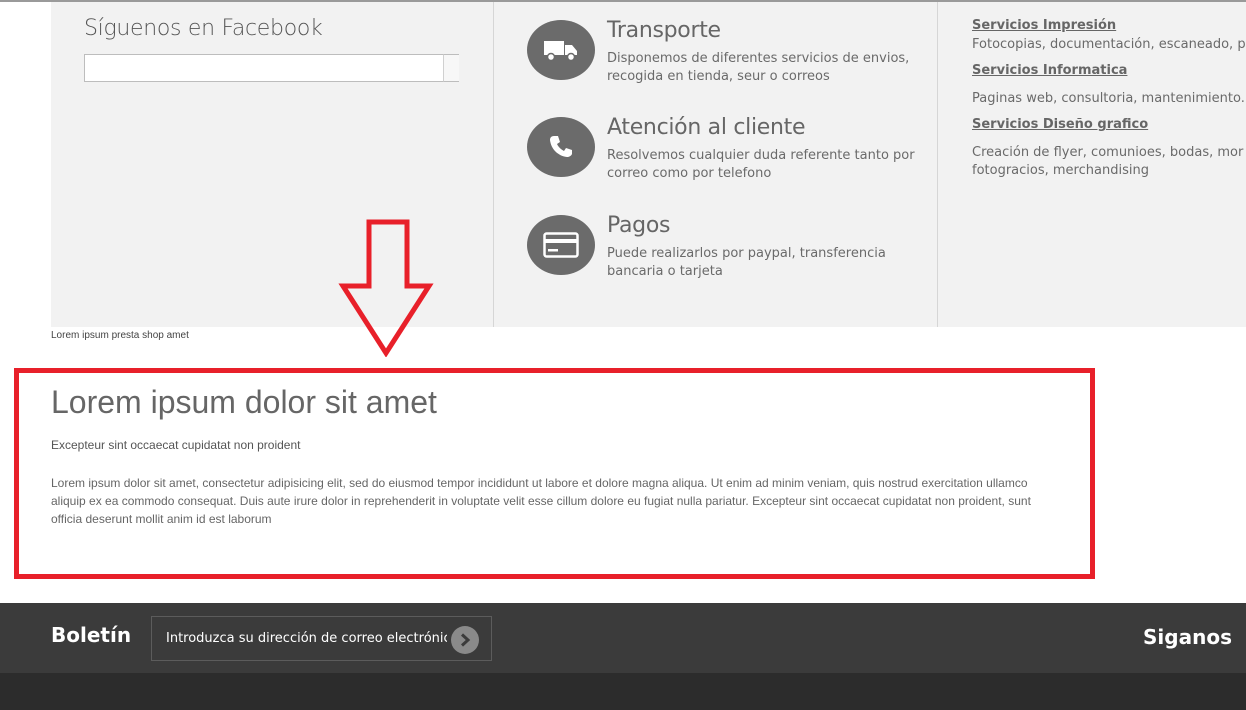 This screenshot has width=1246, height=710. I want to click on service-description-line: recogida en tienda, seur o correos, so click(718, 76).